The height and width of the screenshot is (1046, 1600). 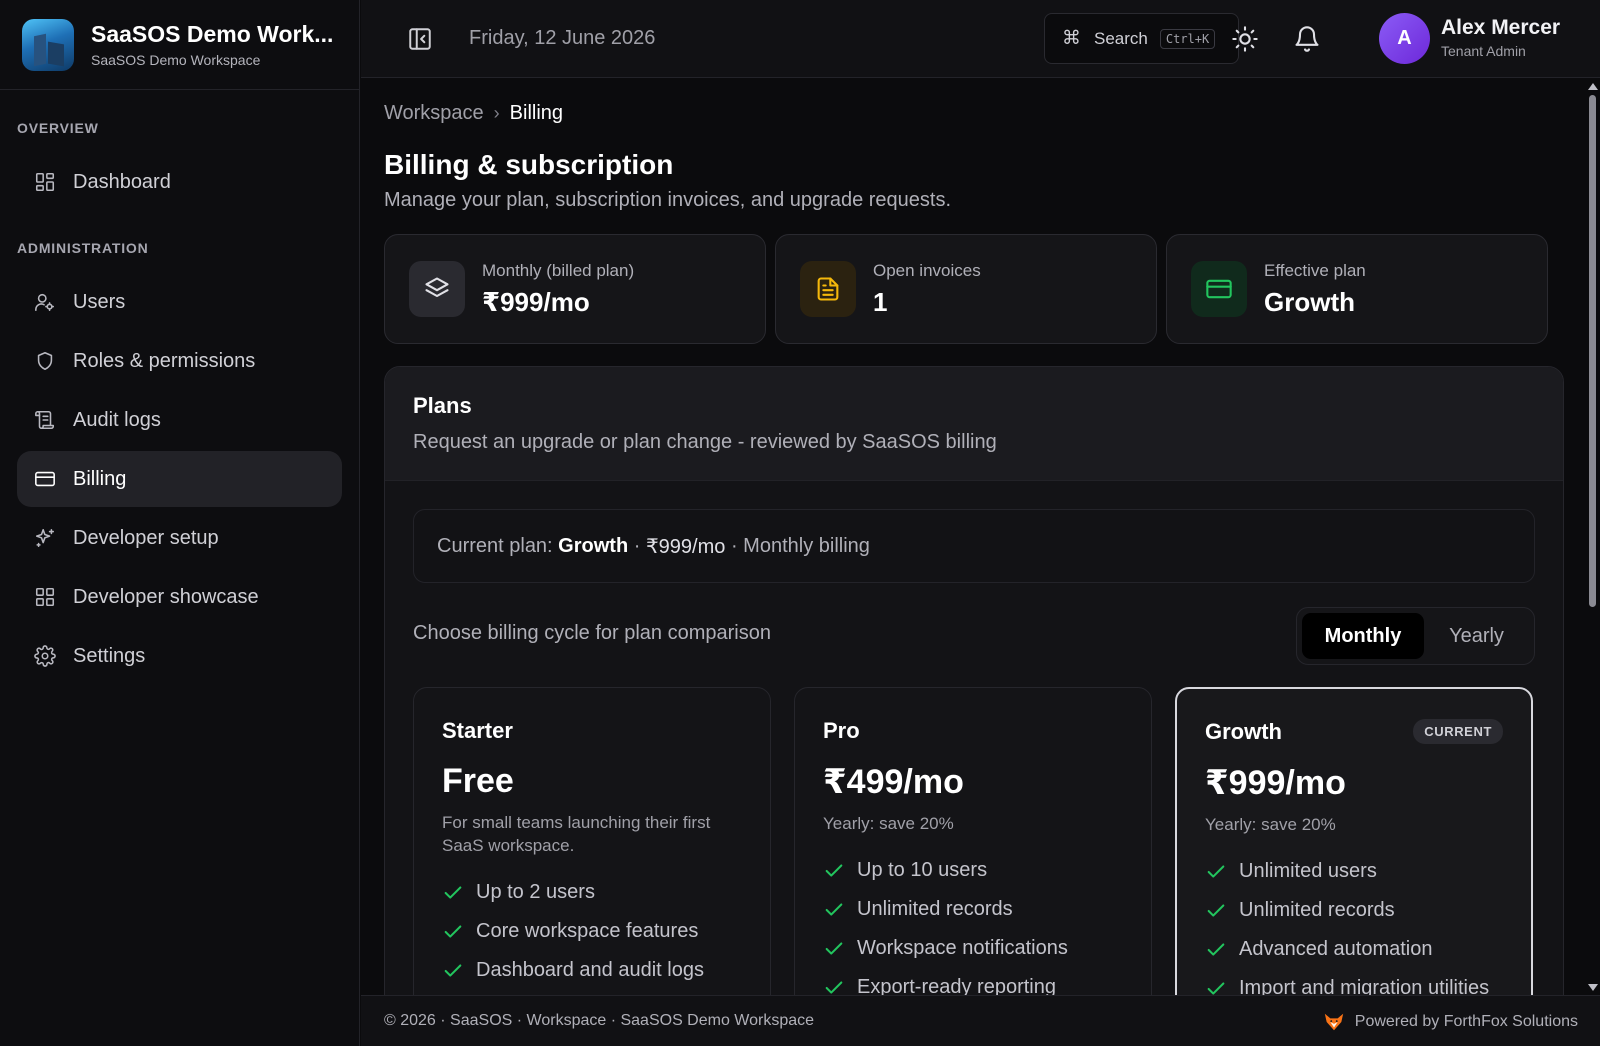 I want to click on main-scrollbar, so click(x=1592, y=537).